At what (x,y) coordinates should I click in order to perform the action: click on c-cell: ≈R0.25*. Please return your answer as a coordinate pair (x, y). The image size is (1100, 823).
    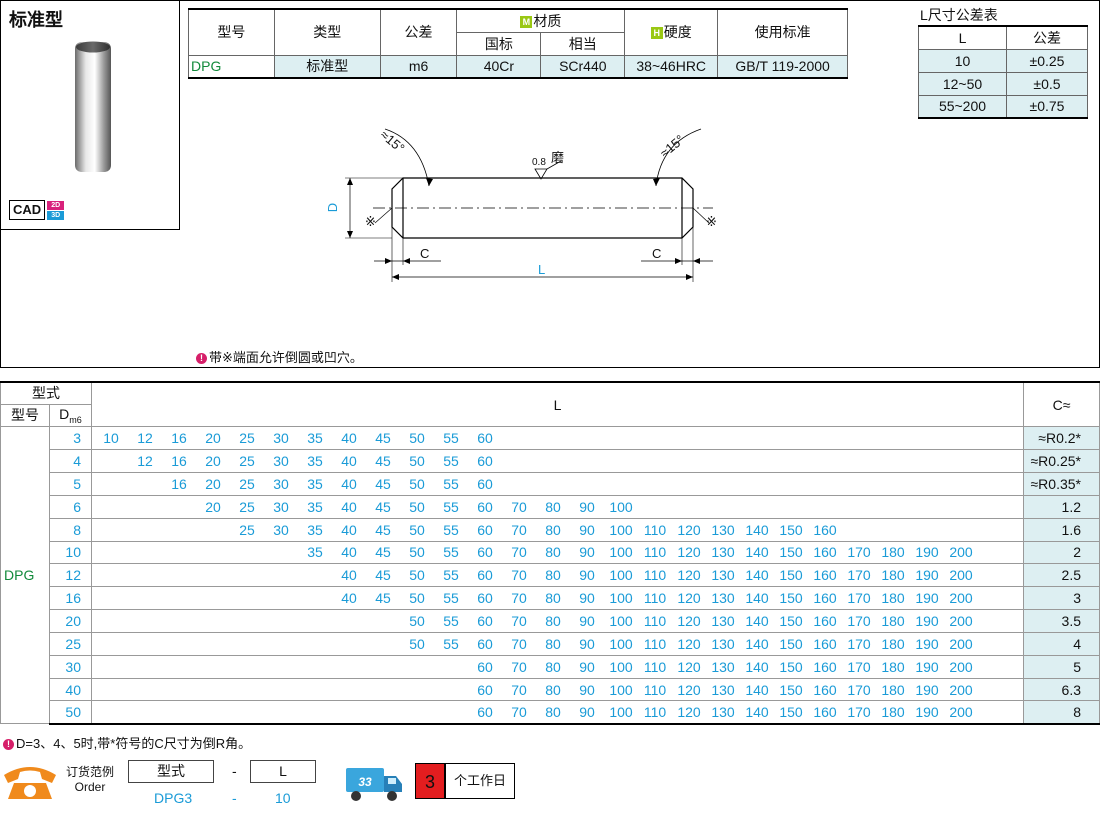
    Looking at the image, I should click on (1061, 461).